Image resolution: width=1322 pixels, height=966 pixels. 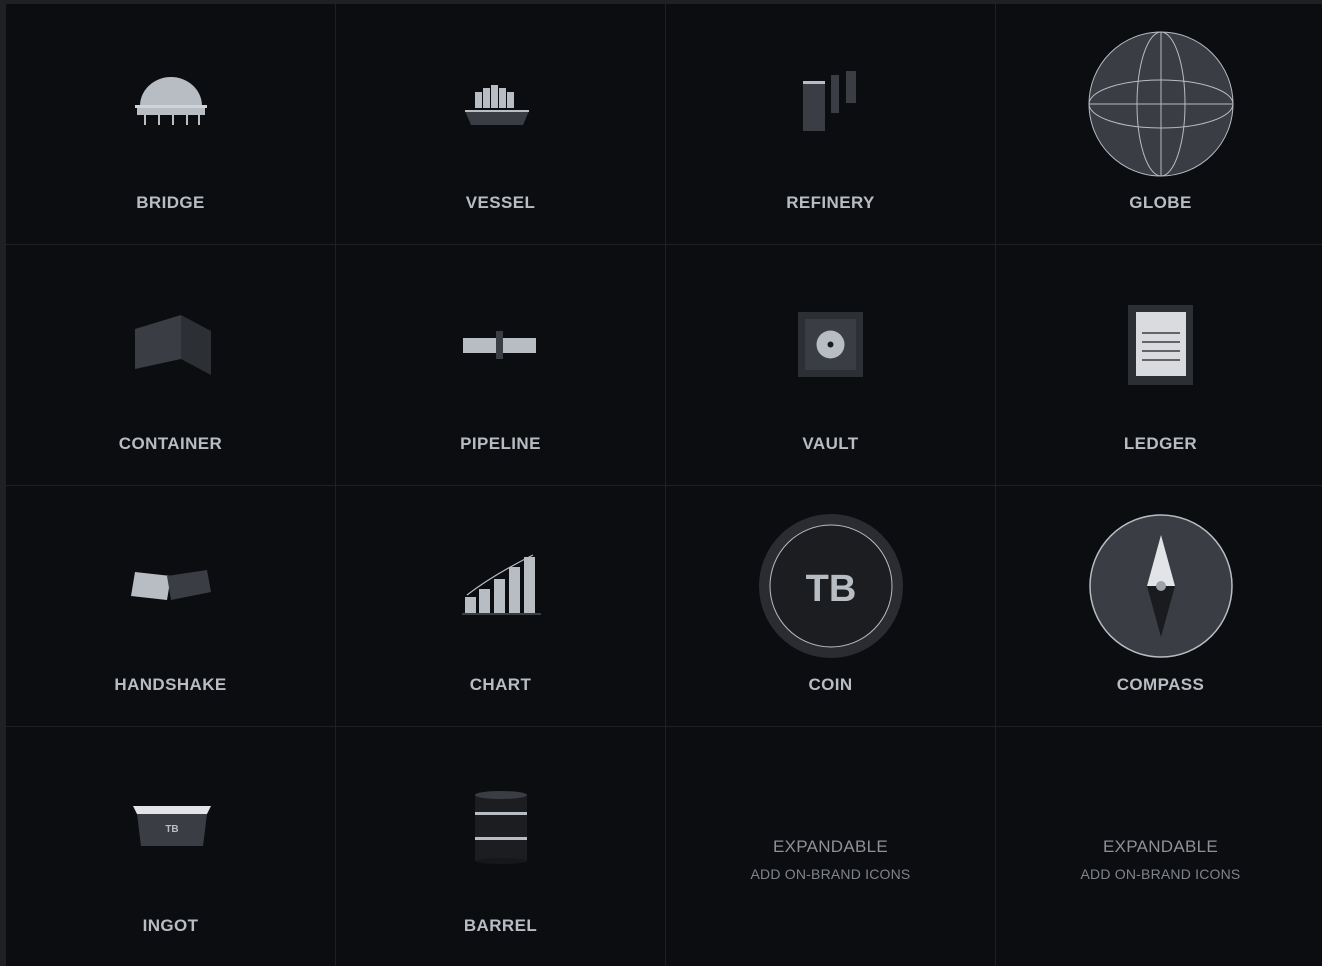 I want to click on coin-monogram: TB, so click(x=830, y=589).